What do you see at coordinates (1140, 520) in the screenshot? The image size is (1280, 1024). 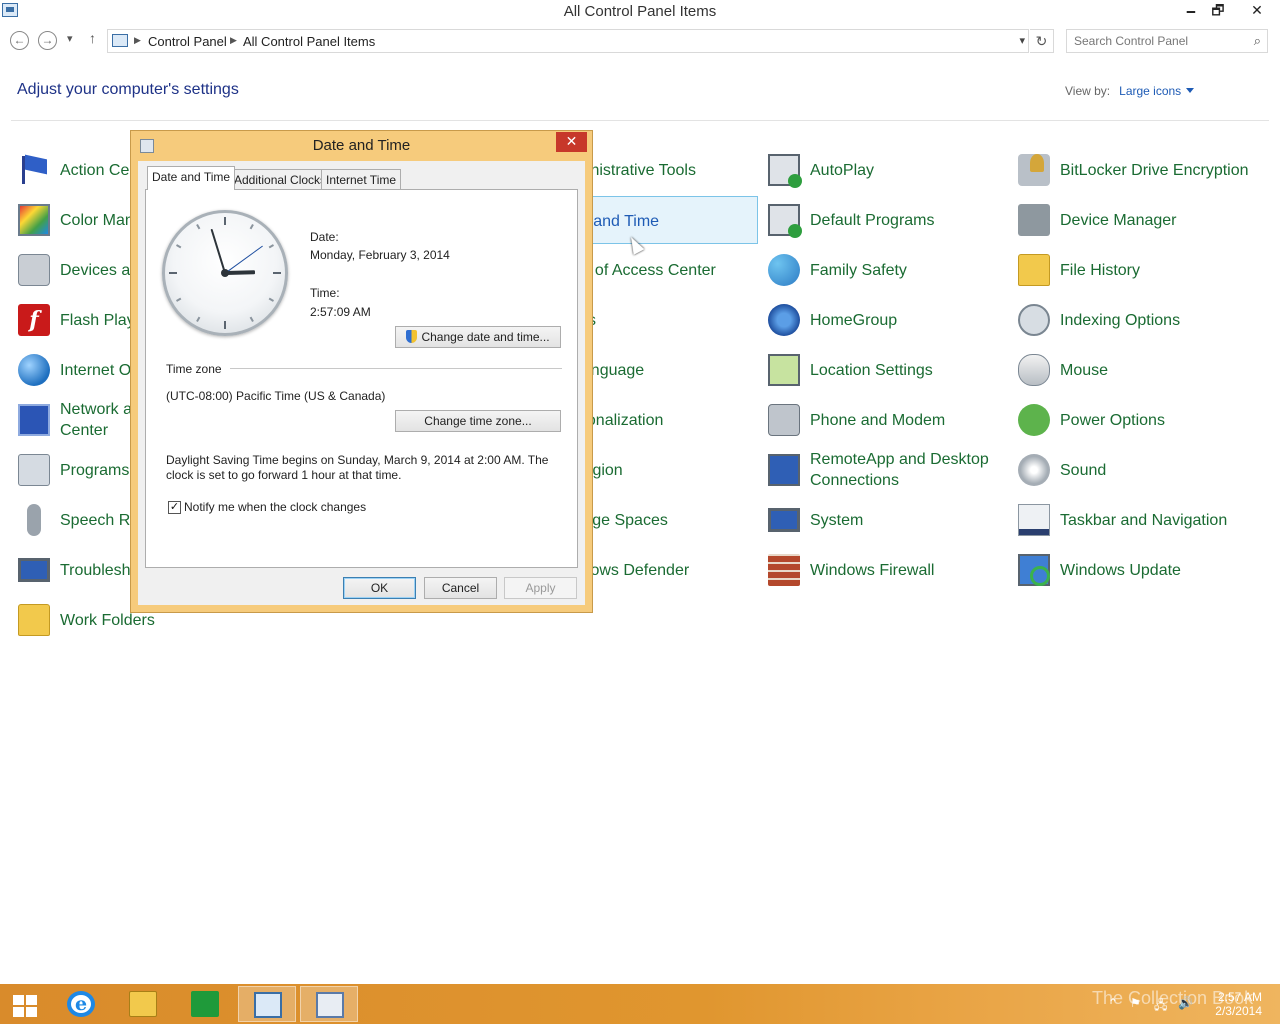 I see `item-taskbar-navigation: Taskbar and Navigation` at bounding box center [1140, 520].